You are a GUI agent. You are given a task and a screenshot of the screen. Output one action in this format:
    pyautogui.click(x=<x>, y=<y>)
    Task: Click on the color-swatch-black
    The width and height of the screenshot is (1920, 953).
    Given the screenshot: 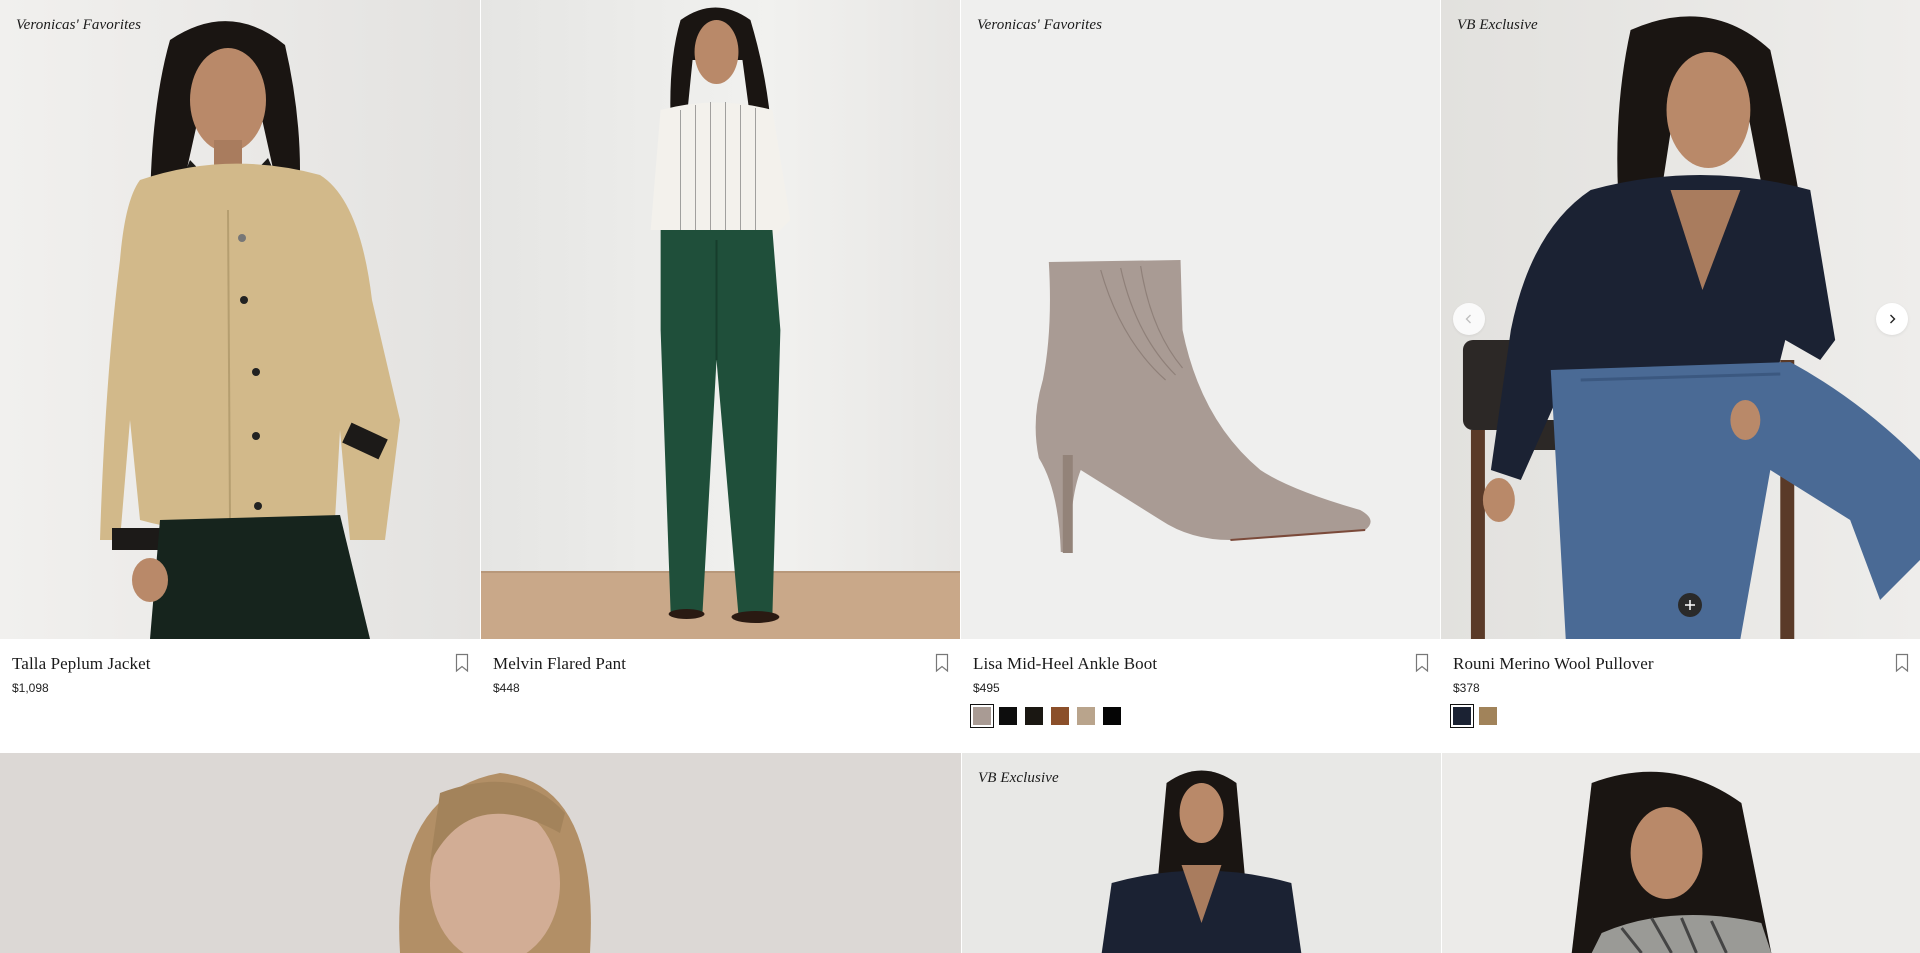 What is the action you would take?
    pyautogui.click(x=1008, y=716)
    